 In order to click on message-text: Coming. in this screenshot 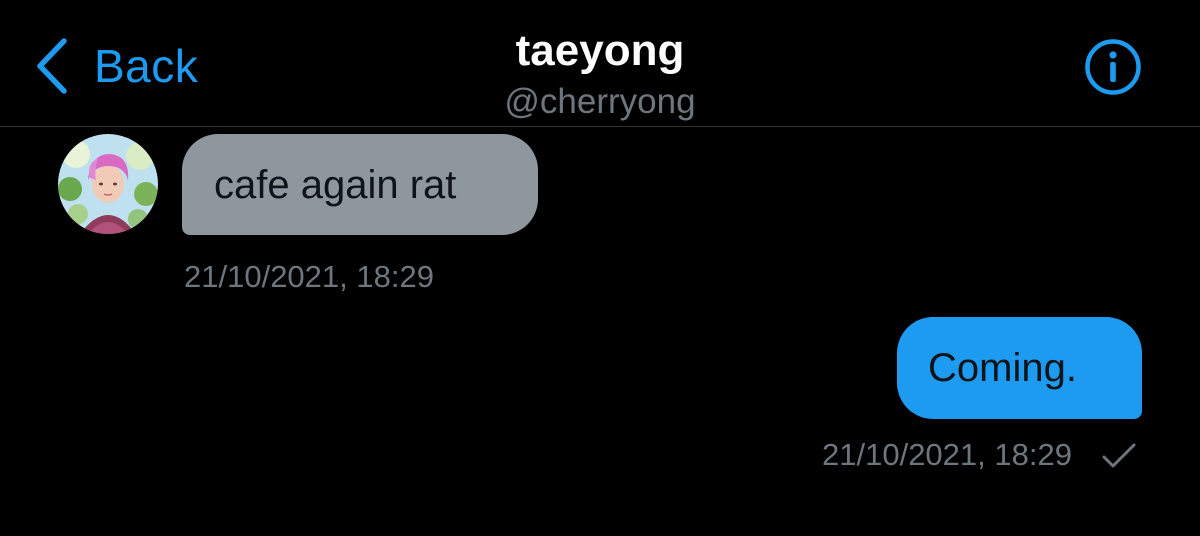, I will do `click(1002, 368)`.